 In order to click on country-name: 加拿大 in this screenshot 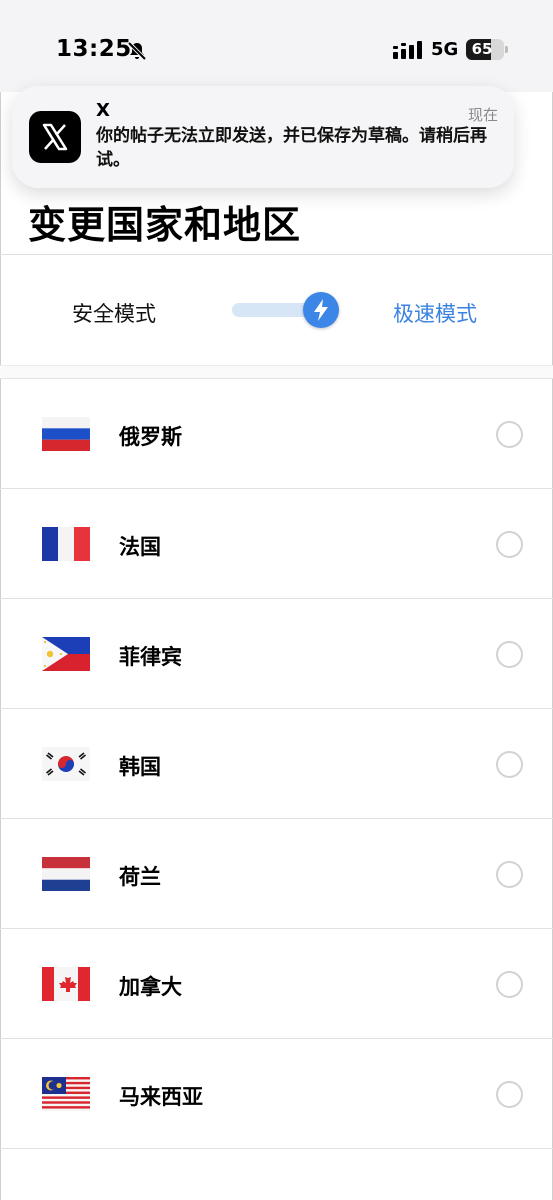, I will do `click(150, 987)`.